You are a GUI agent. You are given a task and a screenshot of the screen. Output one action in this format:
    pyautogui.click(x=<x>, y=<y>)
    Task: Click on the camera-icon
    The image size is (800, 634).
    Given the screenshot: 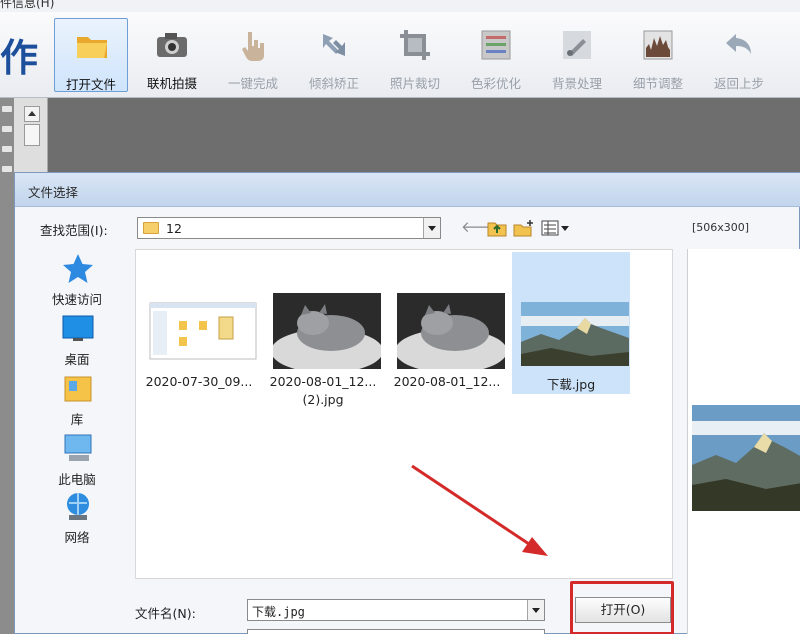 What is the action you would take?
    pyautogui.click(x=172, y=45)
    